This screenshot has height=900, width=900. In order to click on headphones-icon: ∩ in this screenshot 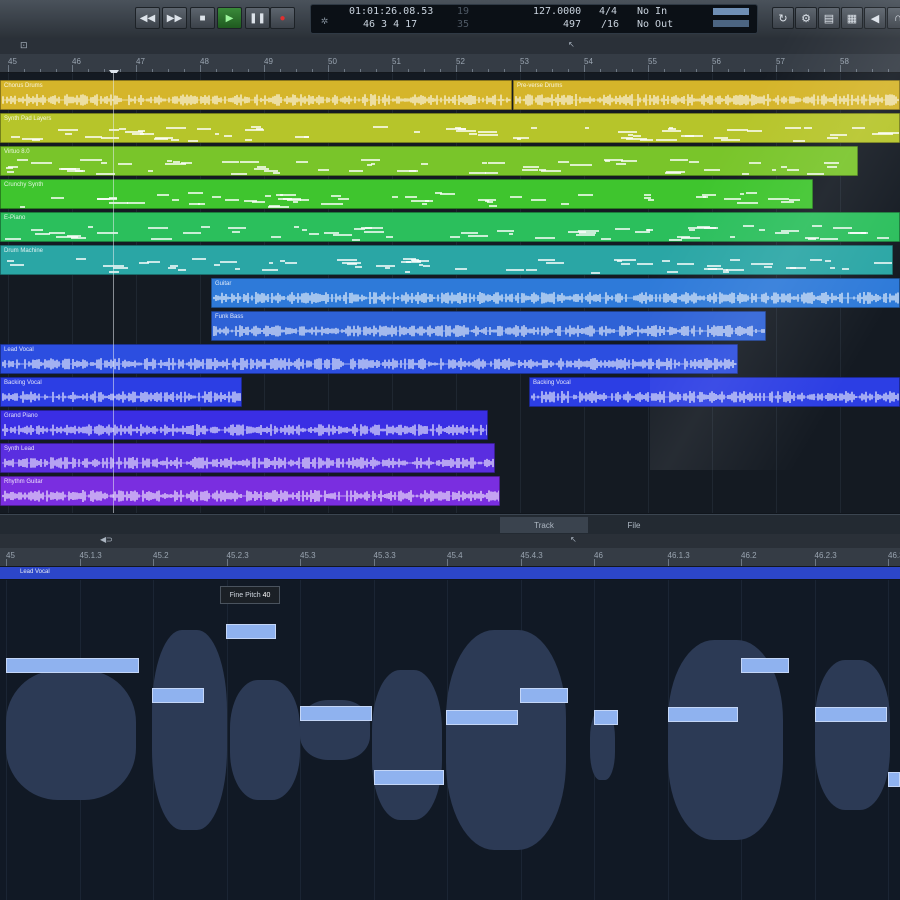, I will do `click(893, 18)`.